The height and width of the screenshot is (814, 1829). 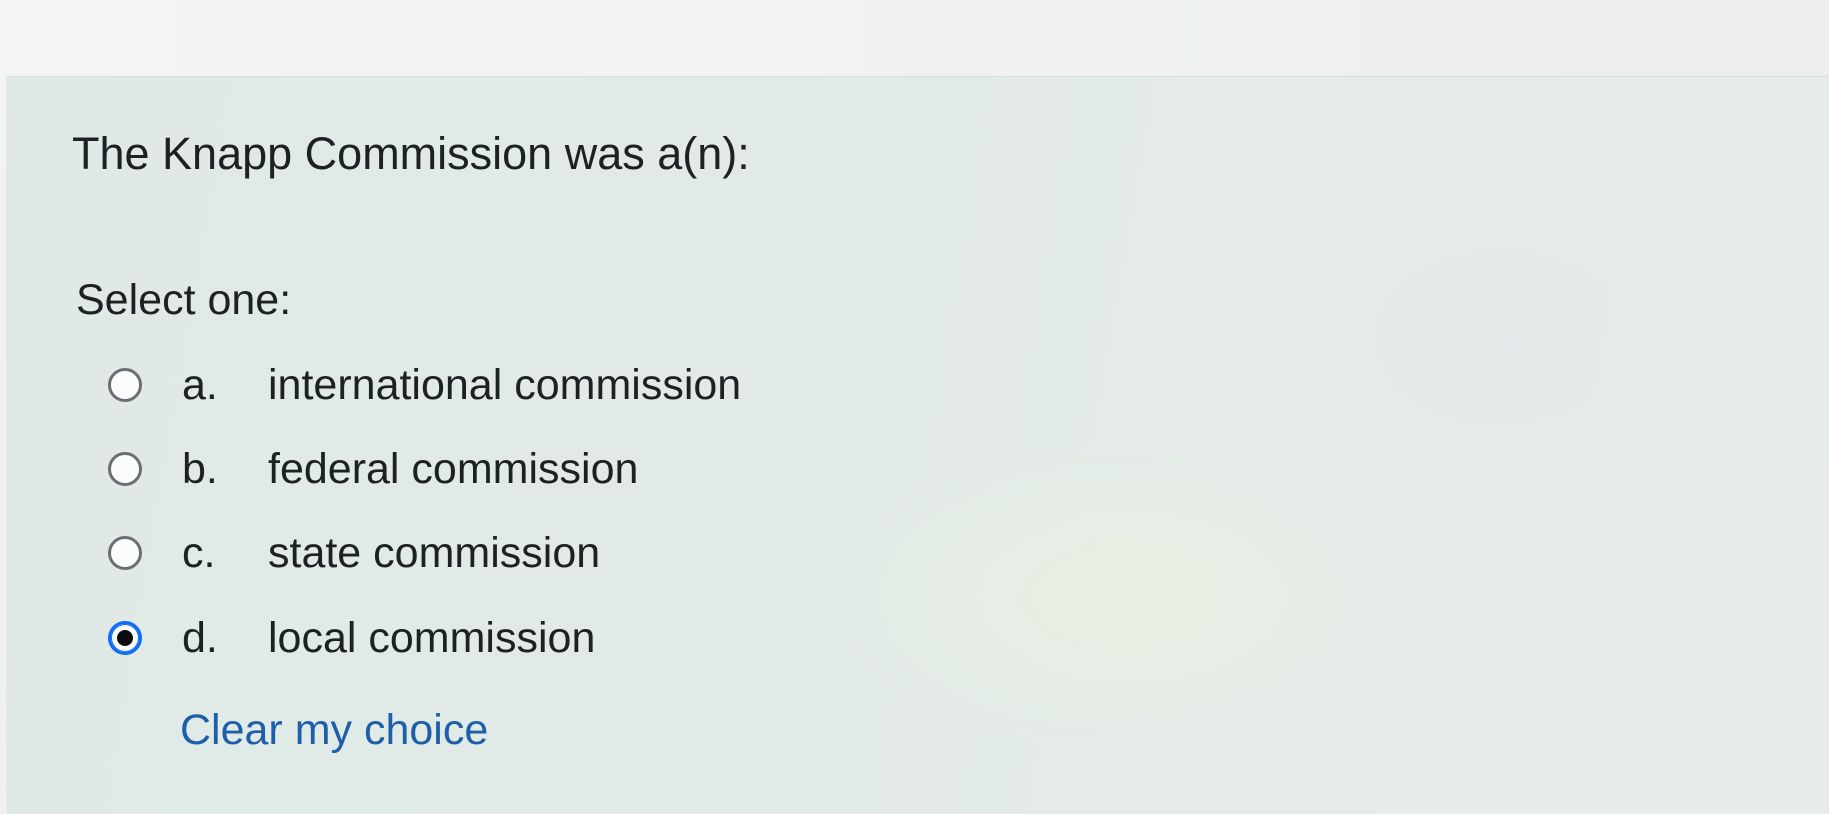 I want to click on option-d: d. local commission, so click(x=351, y=638).